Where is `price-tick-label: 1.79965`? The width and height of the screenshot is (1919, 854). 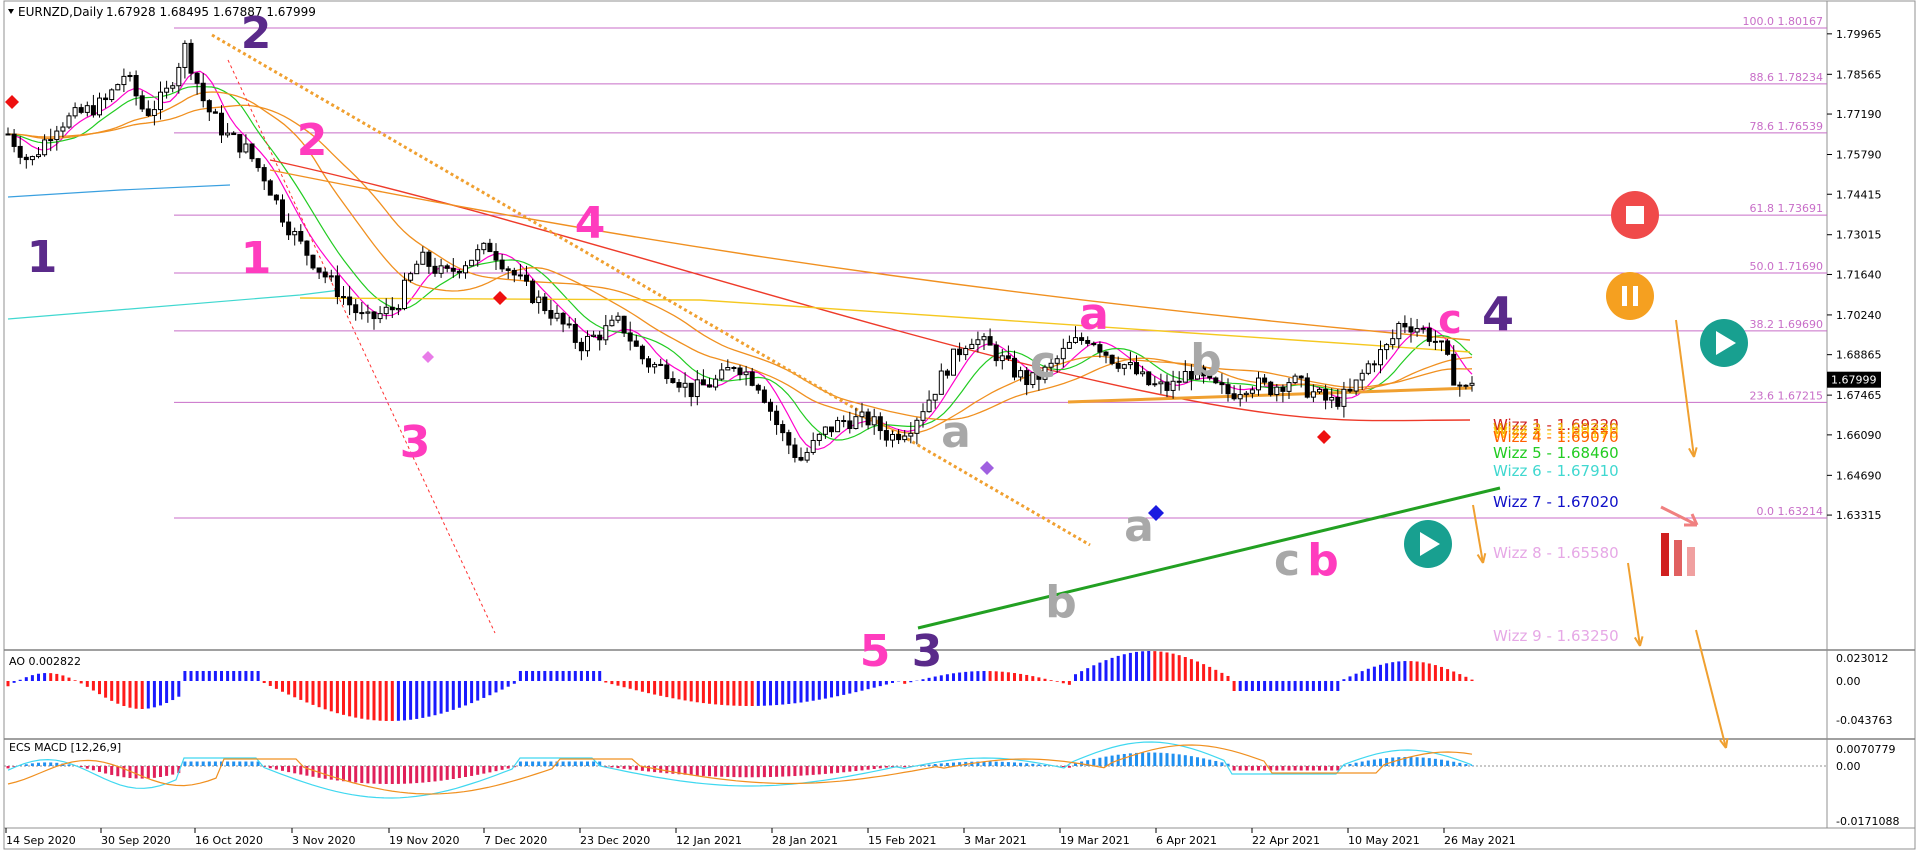
price-tick-label: 1.79965 is located at coordinates (1859, 34).